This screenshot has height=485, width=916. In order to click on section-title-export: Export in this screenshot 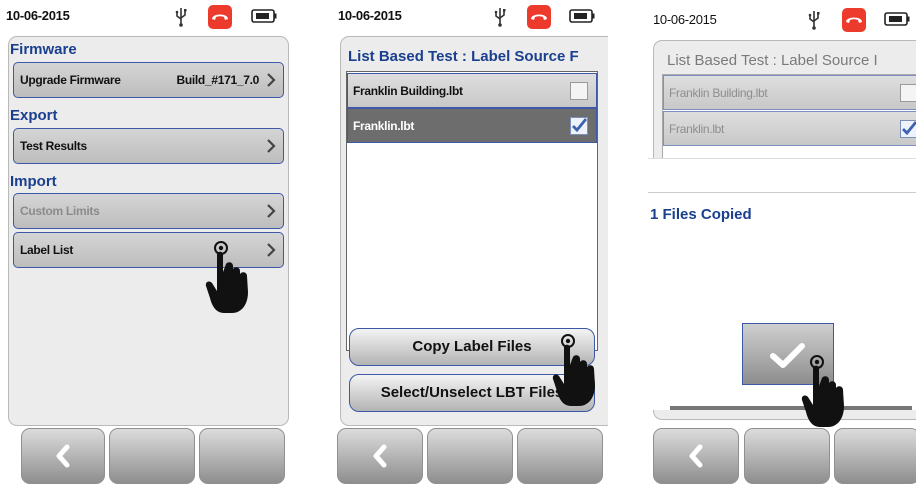, I will do `click(34, 115)`.